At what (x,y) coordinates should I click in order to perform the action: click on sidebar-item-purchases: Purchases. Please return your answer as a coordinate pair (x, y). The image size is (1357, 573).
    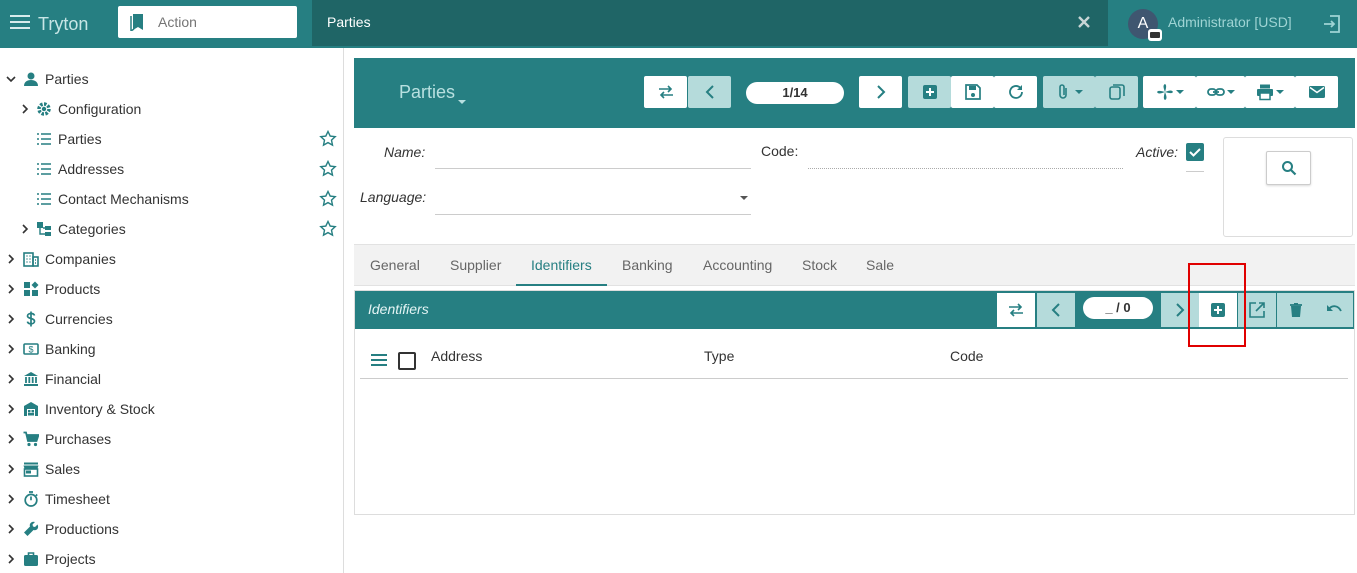
    Looking at the image, I should click on (171, 439).